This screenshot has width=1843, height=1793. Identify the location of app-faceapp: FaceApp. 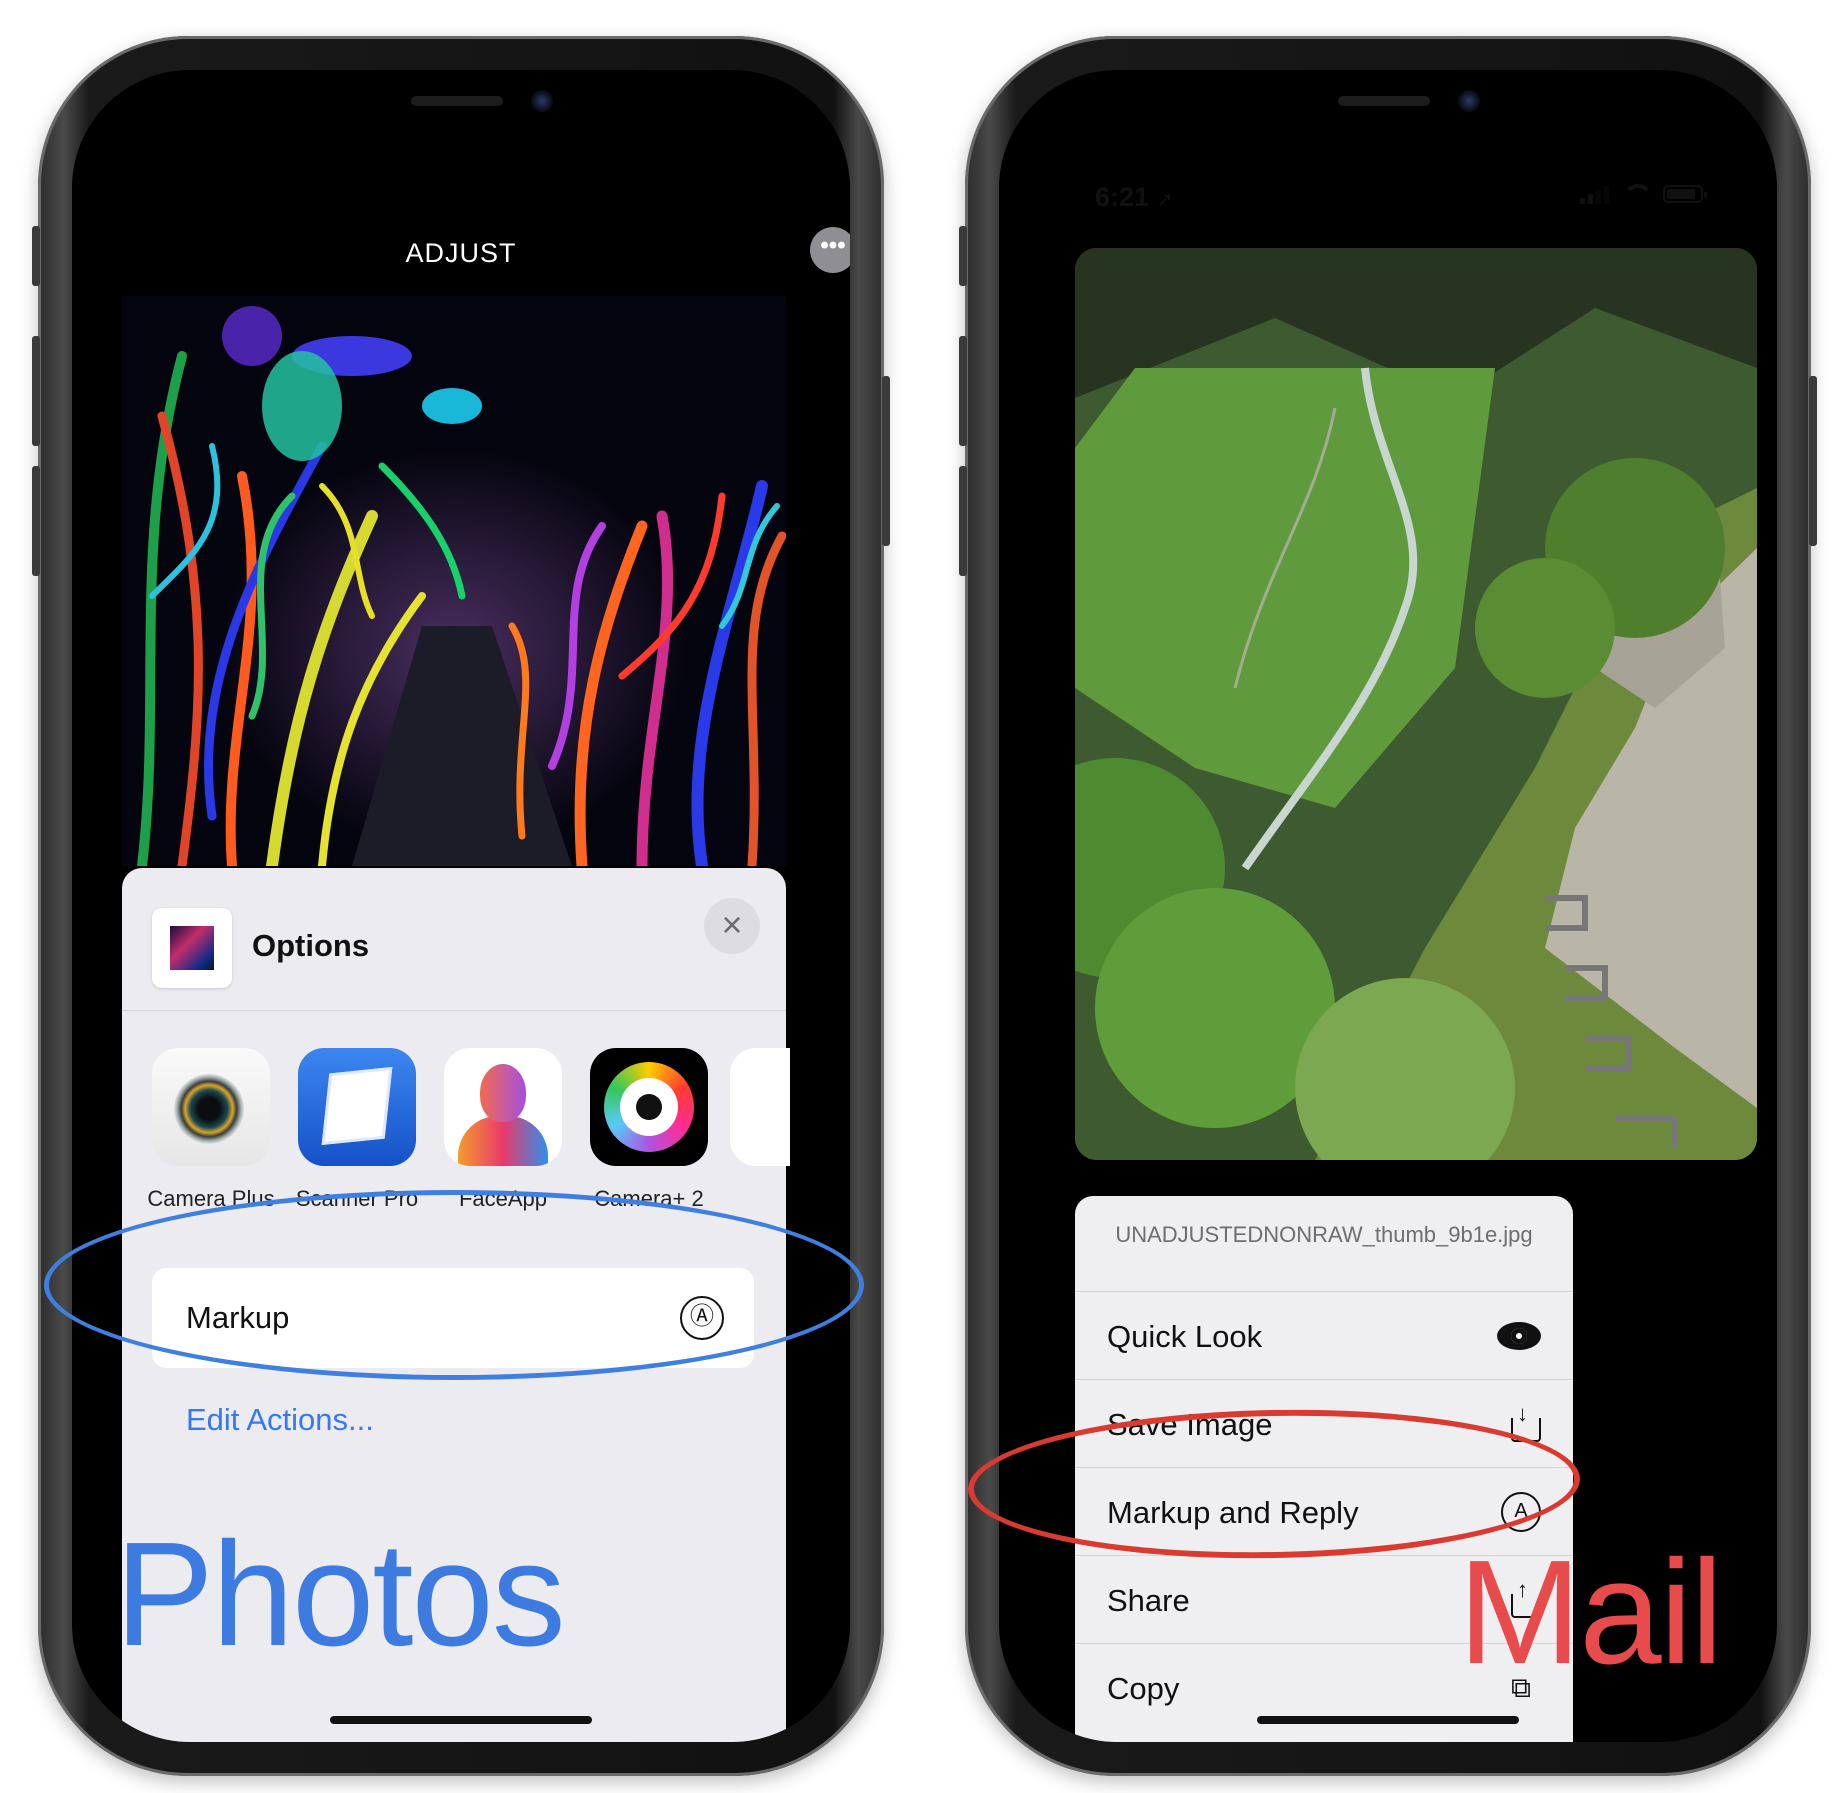
(503, 1130).